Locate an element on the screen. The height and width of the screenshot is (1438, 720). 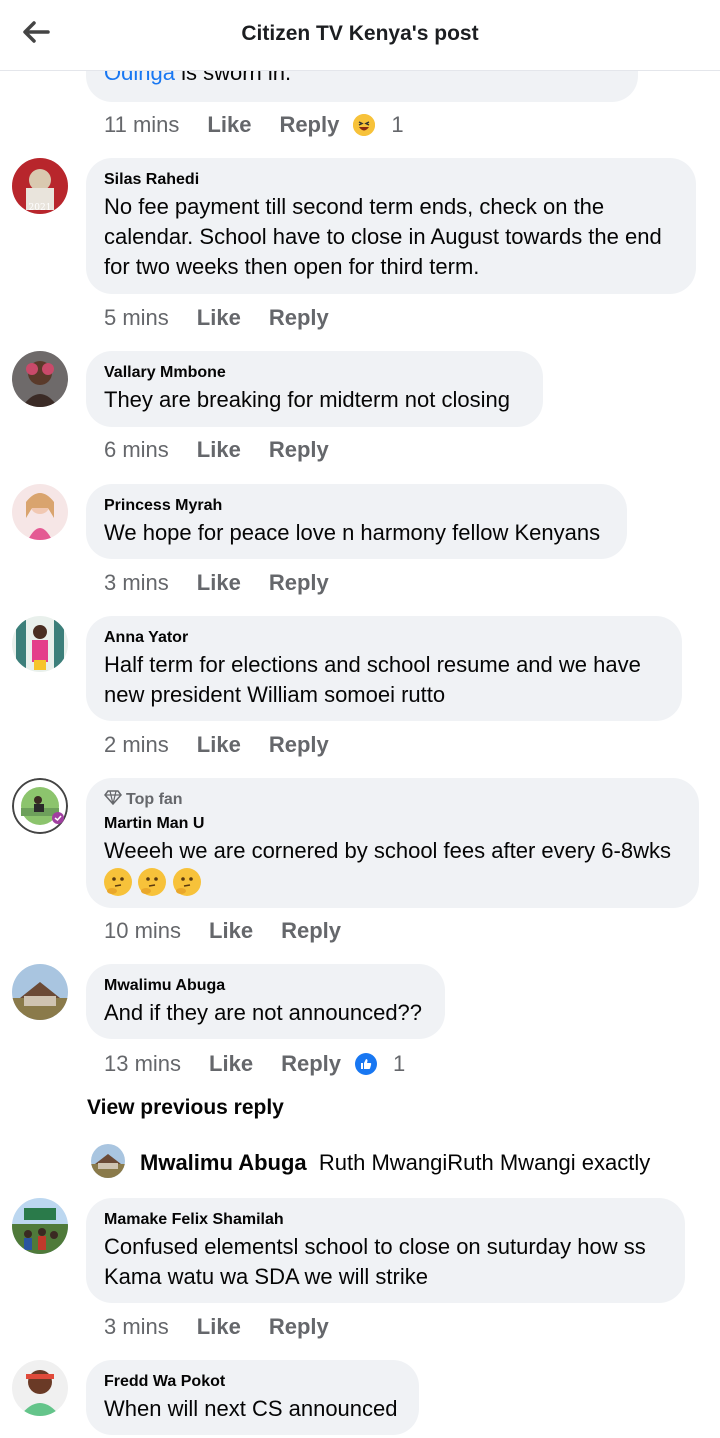
reply-preview-text: Ruth MwangiRuth Mwangi exactly is located at coordinates (484, 1162).